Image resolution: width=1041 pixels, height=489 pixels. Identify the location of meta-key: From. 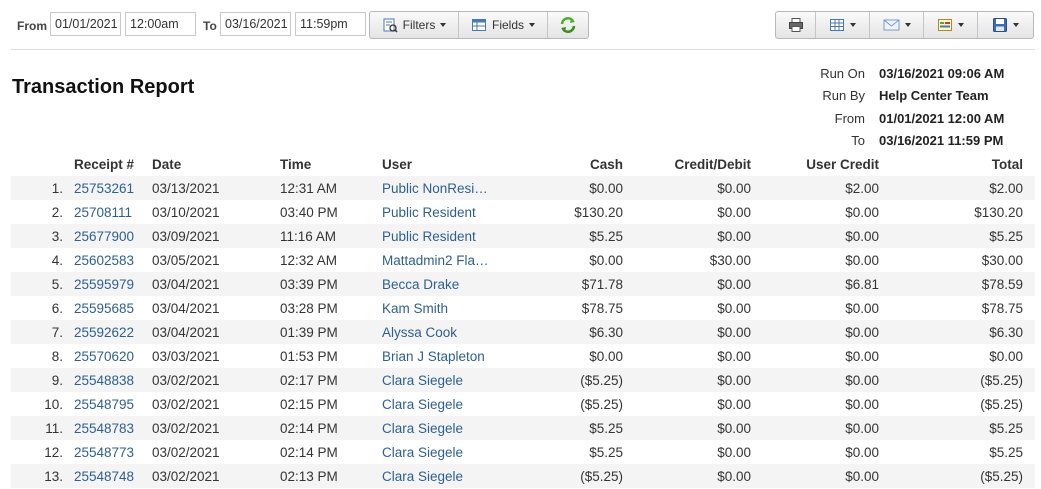
(849, 118).